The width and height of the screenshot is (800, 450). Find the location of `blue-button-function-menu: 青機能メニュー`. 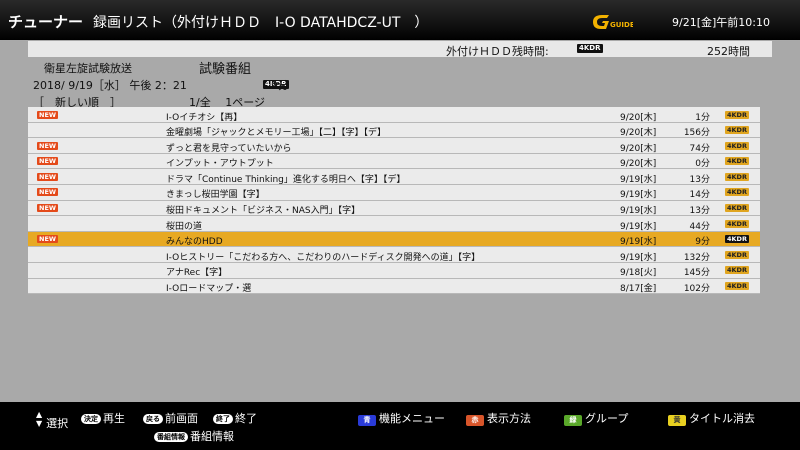

blue-button-function-menu: 青機能メニュー is located at coordinates (401, 418).